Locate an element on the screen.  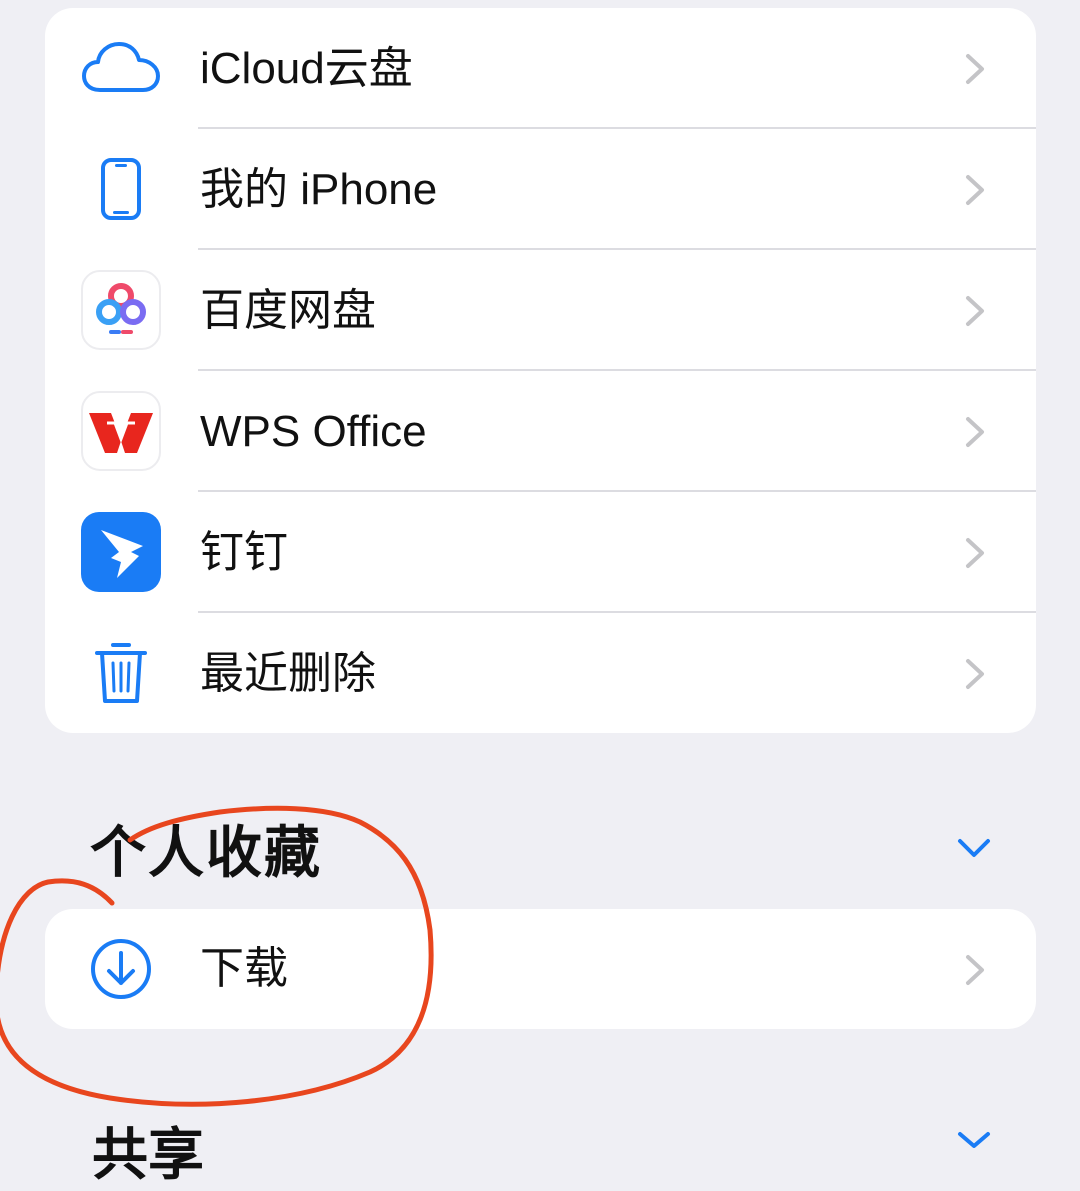
favorite-label: 下载 is located at coordinates (244, 968).